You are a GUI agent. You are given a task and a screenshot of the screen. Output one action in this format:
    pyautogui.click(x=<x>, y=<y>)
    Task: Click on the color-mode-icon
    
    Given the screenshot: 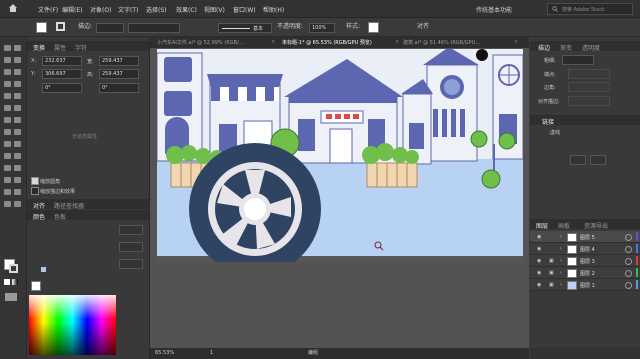 What is the action you would take?
    pyautogui.click(x=7, y=282)
    